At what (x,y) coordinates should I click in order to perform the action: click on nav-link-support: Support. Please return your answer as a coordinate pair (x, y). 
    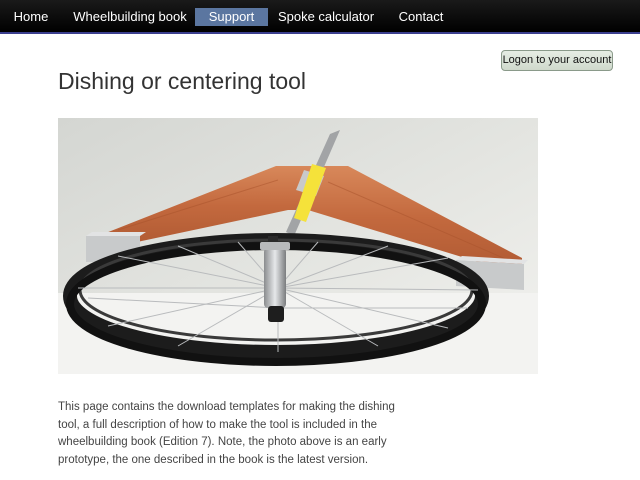
    Looking at the image, I should click on (231, 17).